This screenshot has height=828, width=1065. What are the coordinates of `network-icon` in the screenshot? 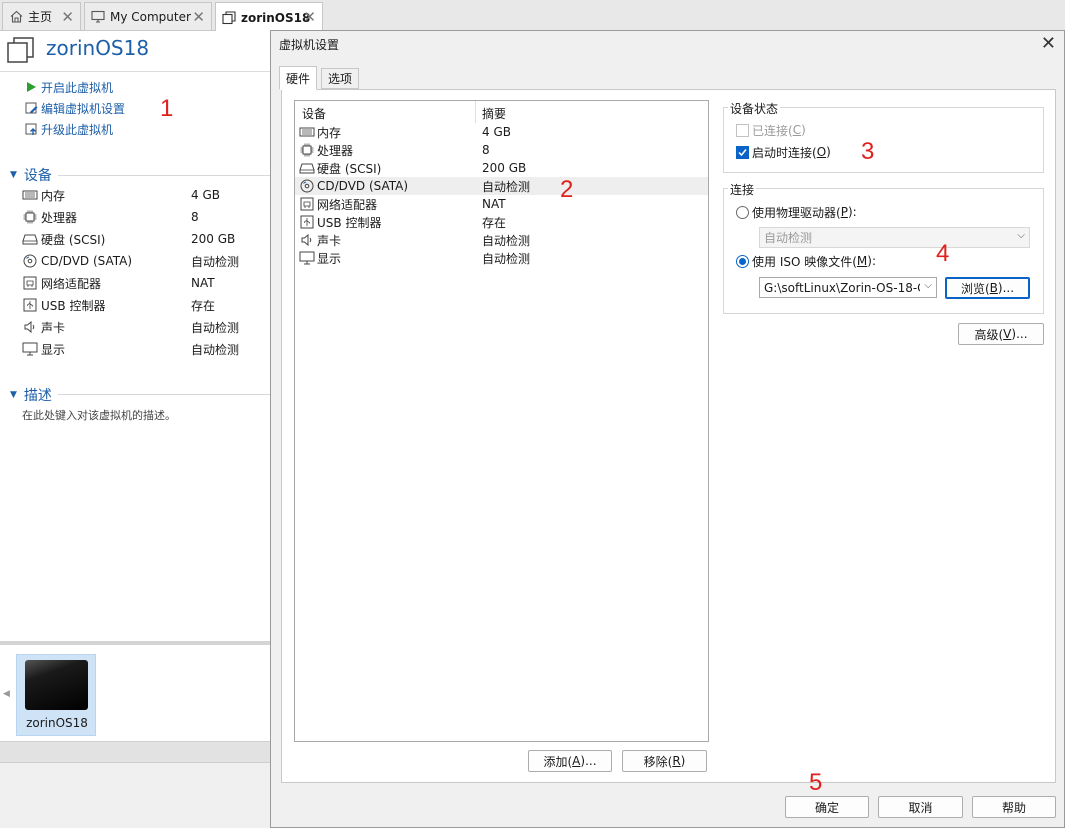 It's located at (307, 204).